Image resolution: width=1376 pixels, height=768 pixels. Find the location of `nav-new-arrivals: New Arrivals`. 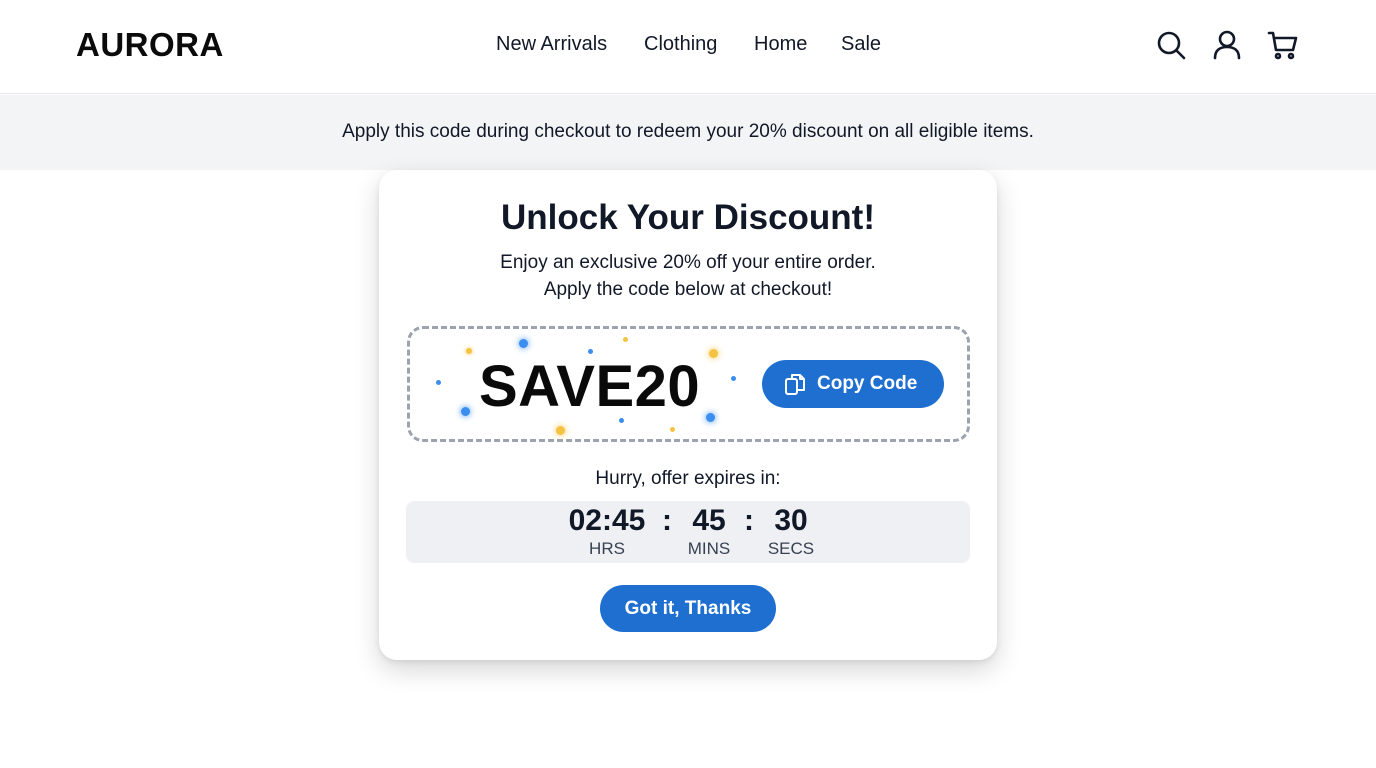

nav-new-arrivals: New Arrivals is located at coordinates (551, 44).